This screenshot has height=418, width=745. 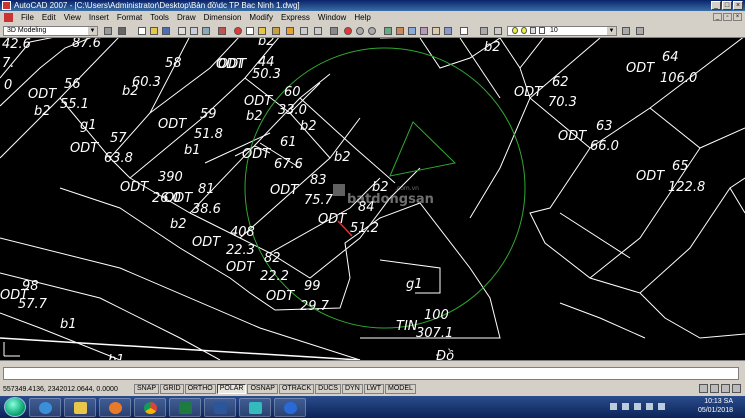 I want to click on print-preview-icon, so click(x=194, y=31).